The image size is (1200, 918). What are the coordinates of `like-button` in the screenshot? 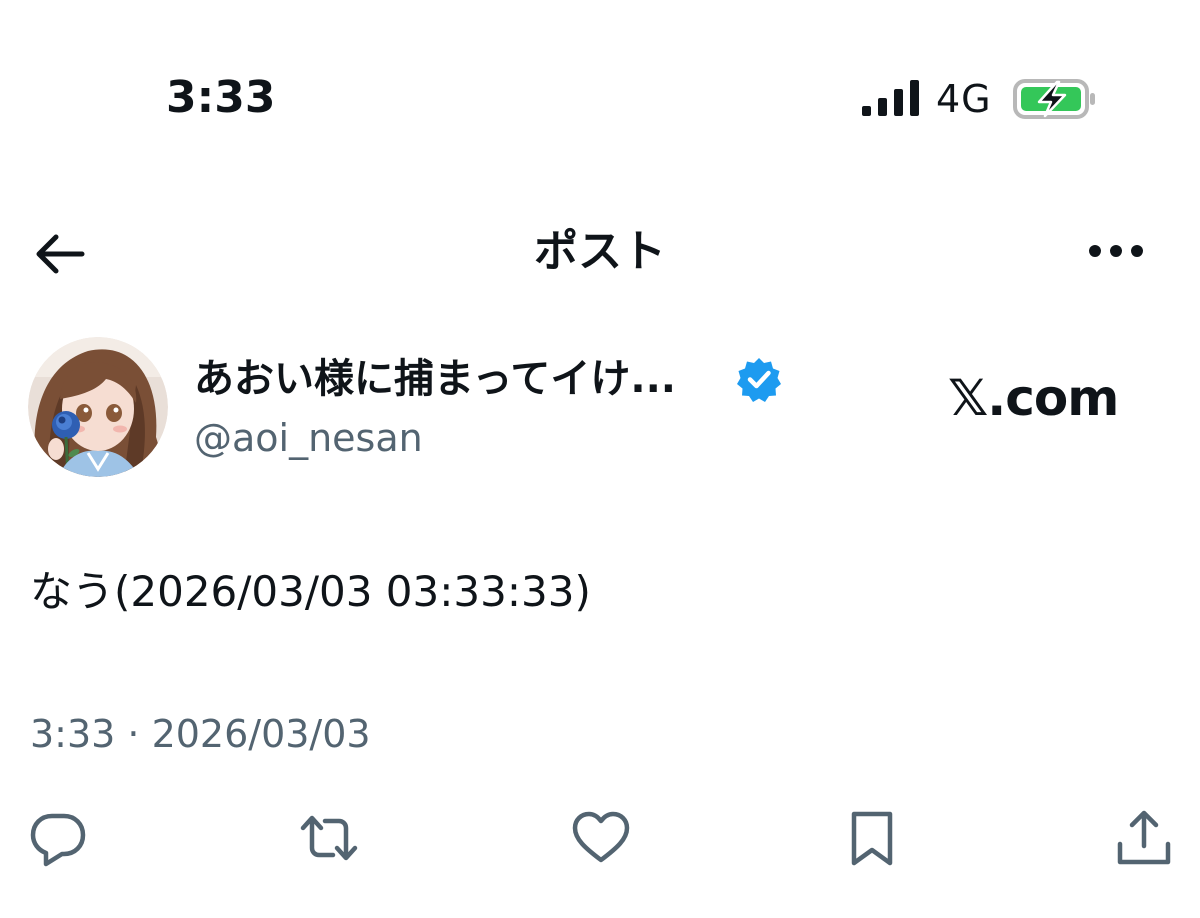 It's located at (601, 838).